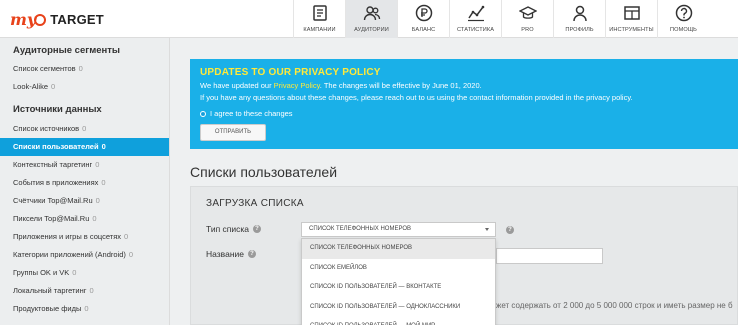 This screenshot has height=325, width=738. I want to click on graduation-cap-icon, so click(527, 12).